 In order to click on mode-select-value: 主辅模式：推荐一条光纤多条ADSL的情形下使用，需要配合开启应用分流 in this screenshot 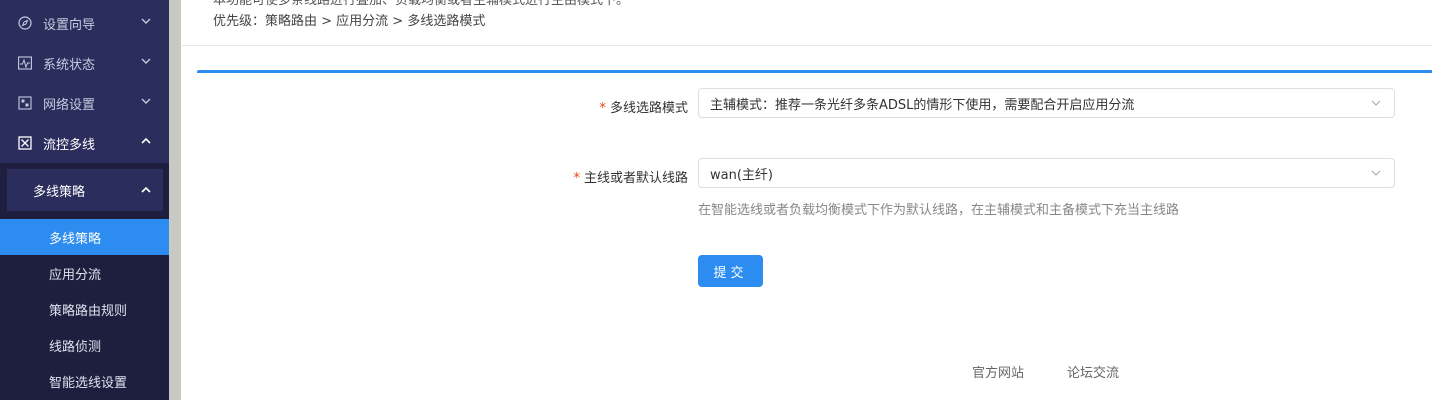, I will do `click(922, 105)`.